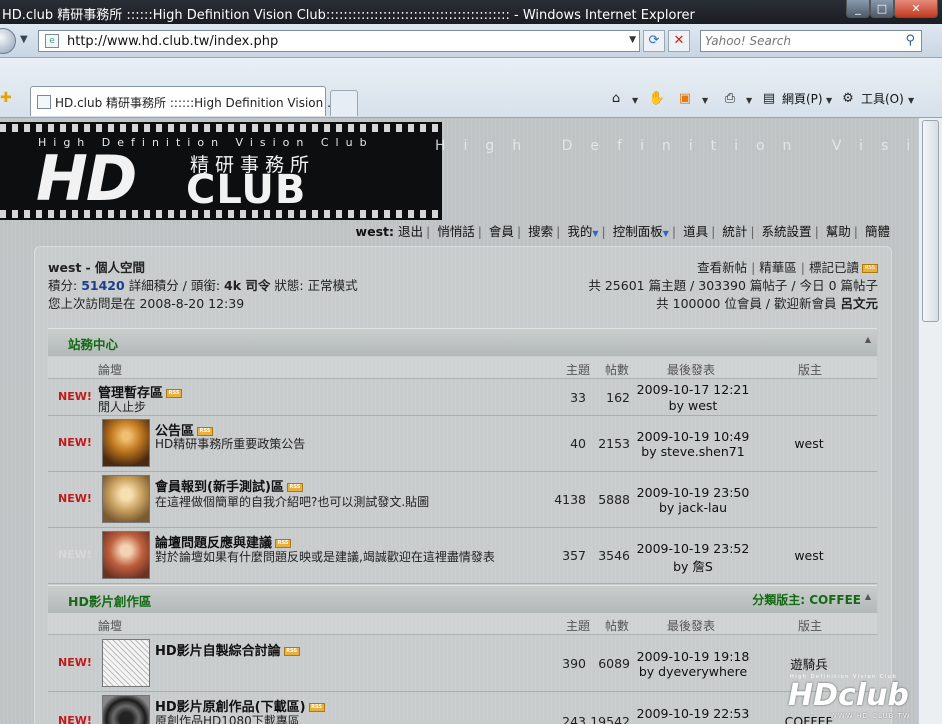 The width and height of the screenshot is (942, 724). Describe the element at coordinates (657, 99) in the screenshot. I see `hand-icon: ✋` at that location.